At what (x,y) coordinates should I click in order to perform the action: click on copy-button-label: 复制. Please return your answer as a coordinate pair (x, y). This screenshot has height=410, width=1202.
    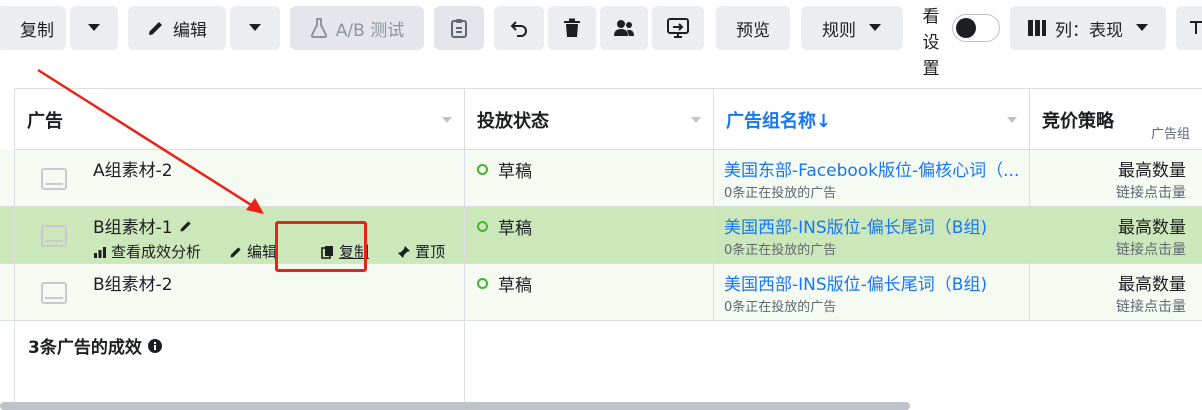
    Looking at the image, I should click on (37, 30).